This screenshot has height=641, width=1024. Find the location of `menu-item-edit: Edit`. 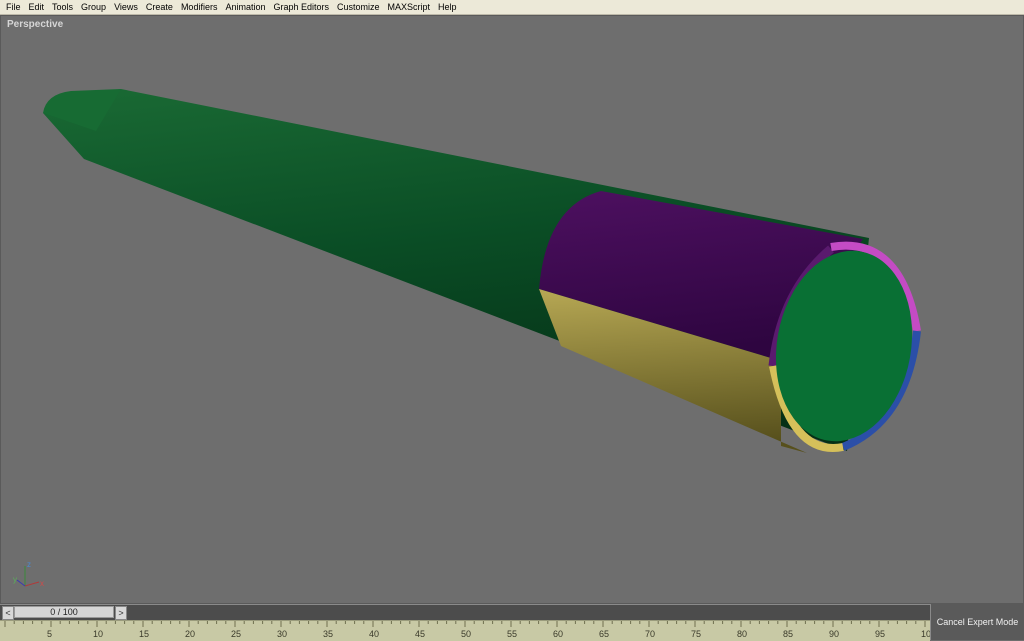

menu-item-edit: Edit is located at coordinates (37, 7).